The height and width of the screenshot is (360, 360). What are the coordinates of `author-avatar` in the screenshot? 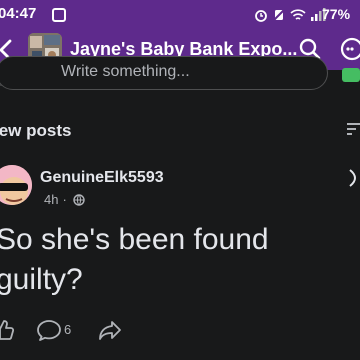 It's located at (16, 185).